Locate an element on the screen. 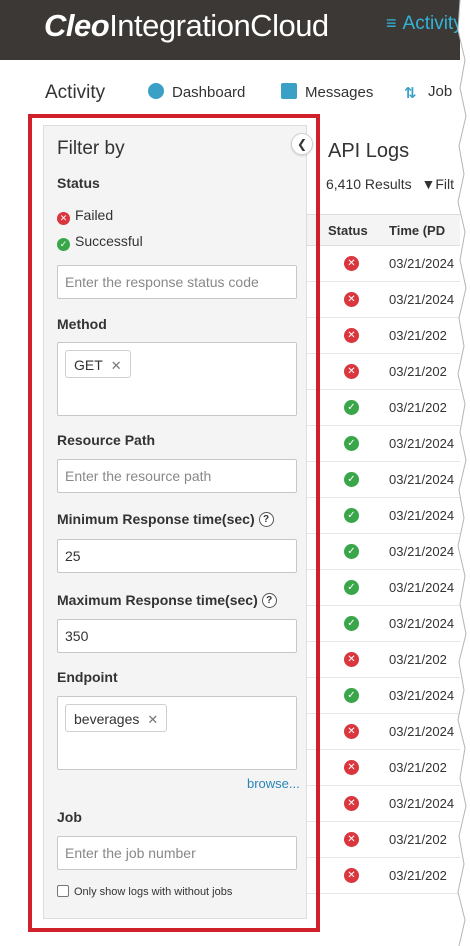  column-time: Time (PD is located at coordinates (417, 230).